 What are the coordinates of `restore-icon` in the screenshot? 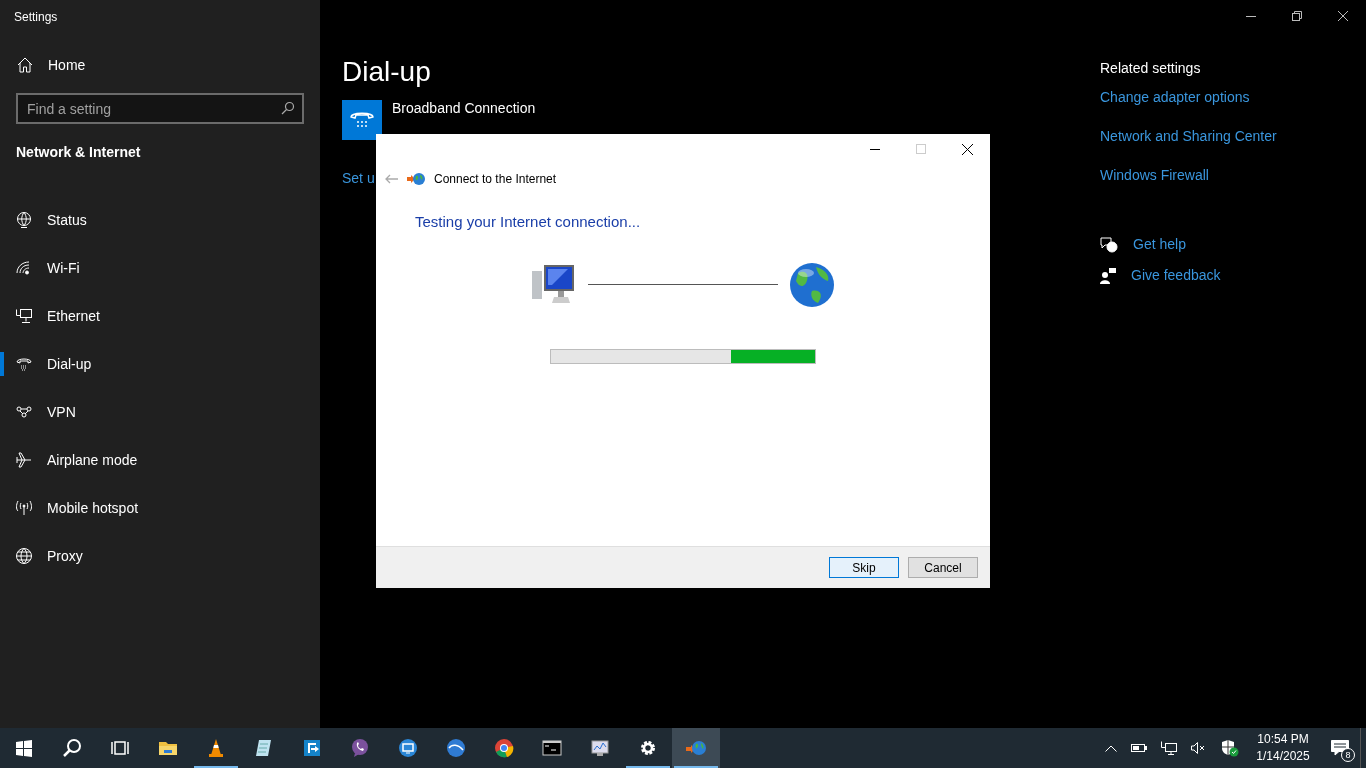 It's located at (1297, 16).